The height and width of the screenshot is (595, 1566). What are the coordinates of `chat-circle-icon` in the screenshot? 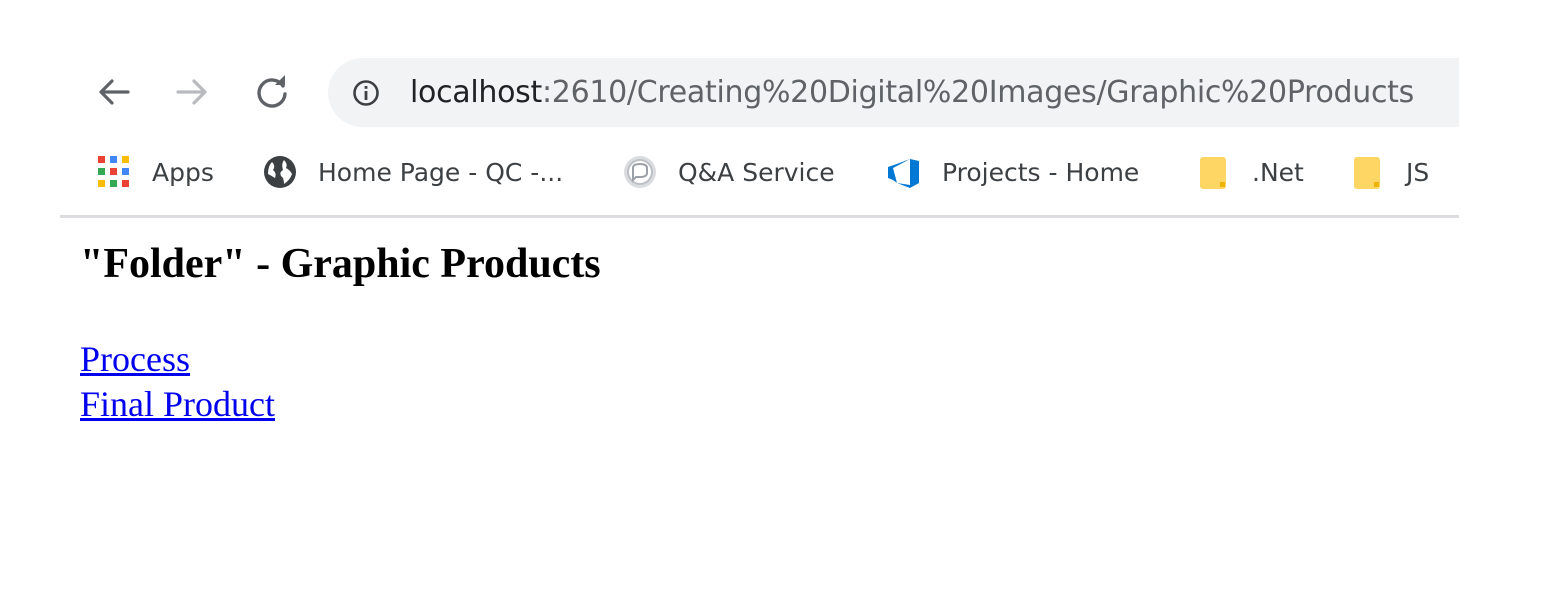 It's located at (640, 172).